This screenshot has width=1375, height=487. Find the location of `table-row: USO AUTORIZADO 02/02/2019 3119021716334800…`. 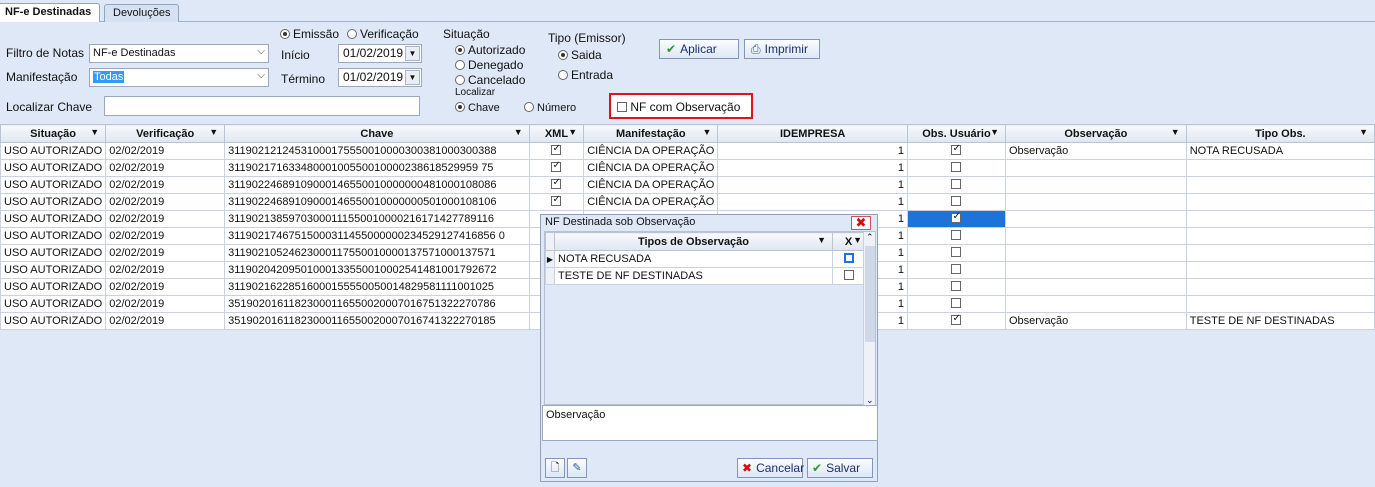

table-row: USO AUTORIZADO 02/02/2019 3119021716334800… is located at coordinates (687, 168).